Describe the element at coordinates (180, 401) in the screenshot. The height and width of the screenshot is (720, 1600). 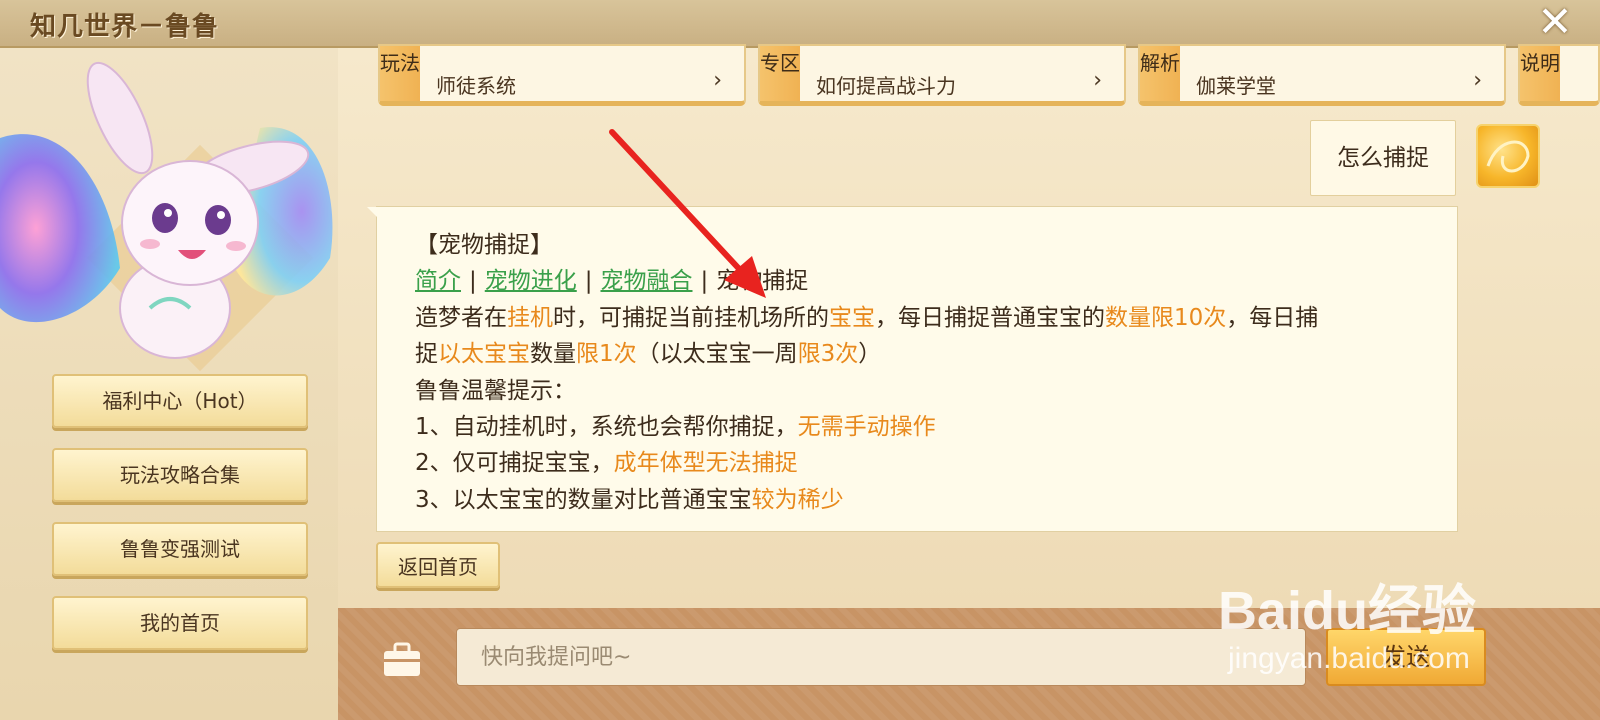
I see `welfare-center-button: 福利中心（Hot）` at that location.